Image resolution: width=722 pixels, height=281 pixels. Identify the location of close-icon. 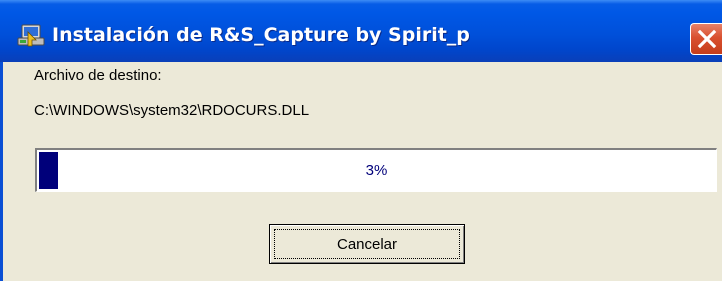
(707, 39).